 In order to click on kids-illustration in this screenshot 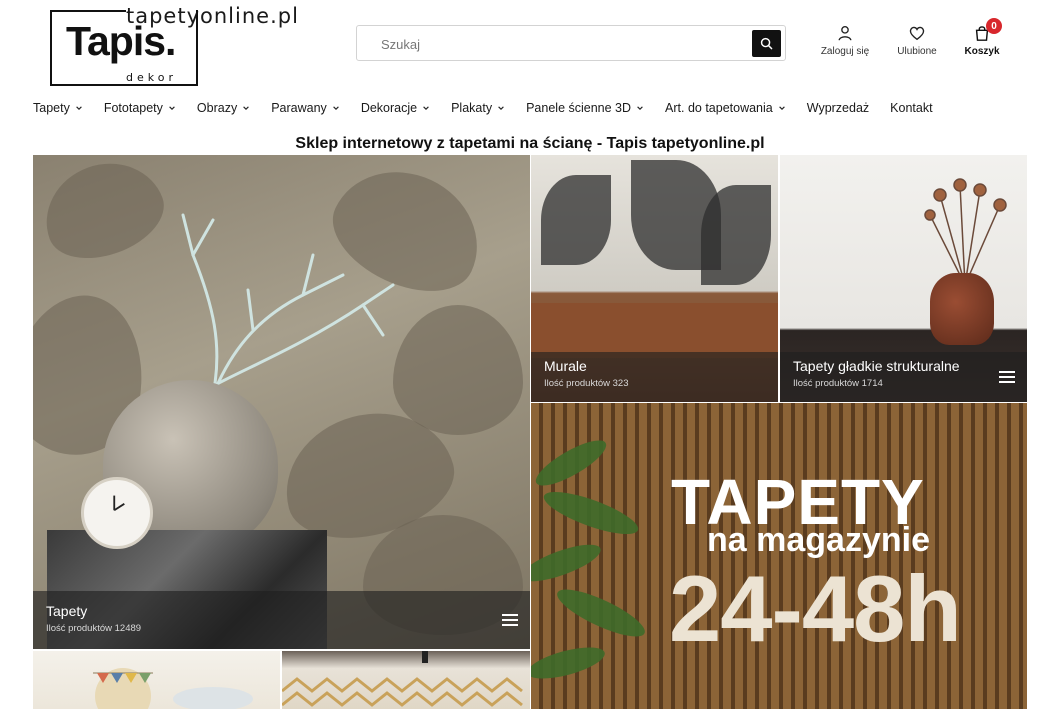, I will do `click(173, 688)`.